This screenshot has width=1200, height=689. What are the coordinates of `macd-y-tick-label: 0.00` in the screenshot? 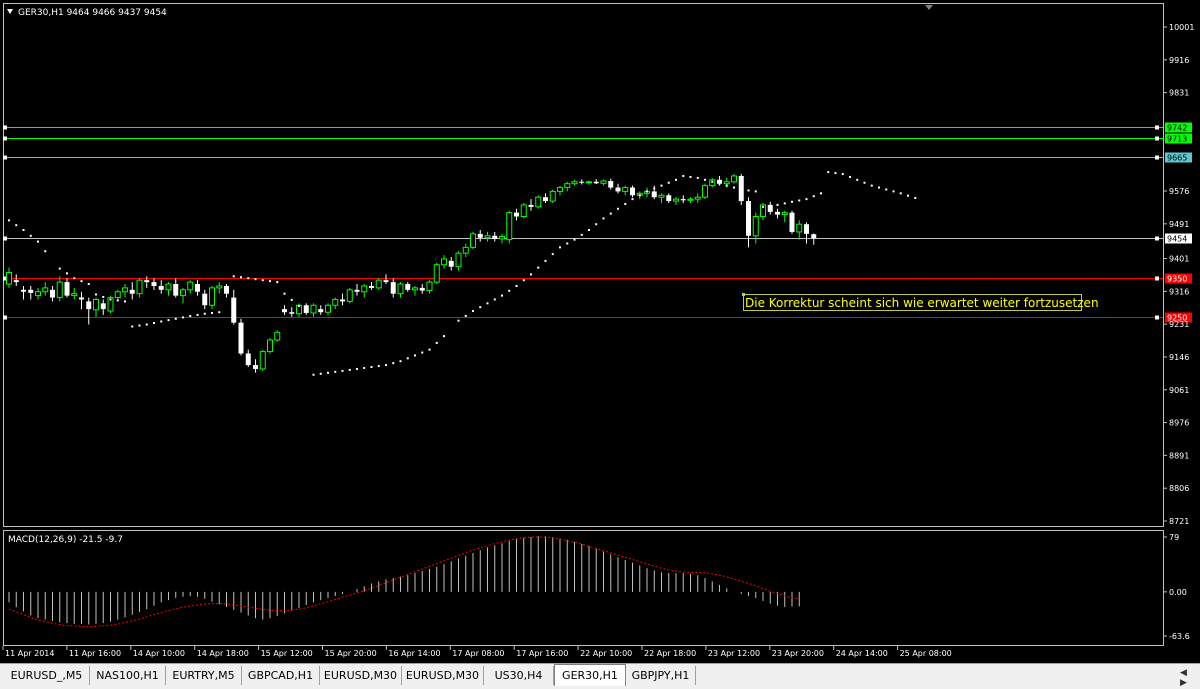 It's located at (1178, 592).